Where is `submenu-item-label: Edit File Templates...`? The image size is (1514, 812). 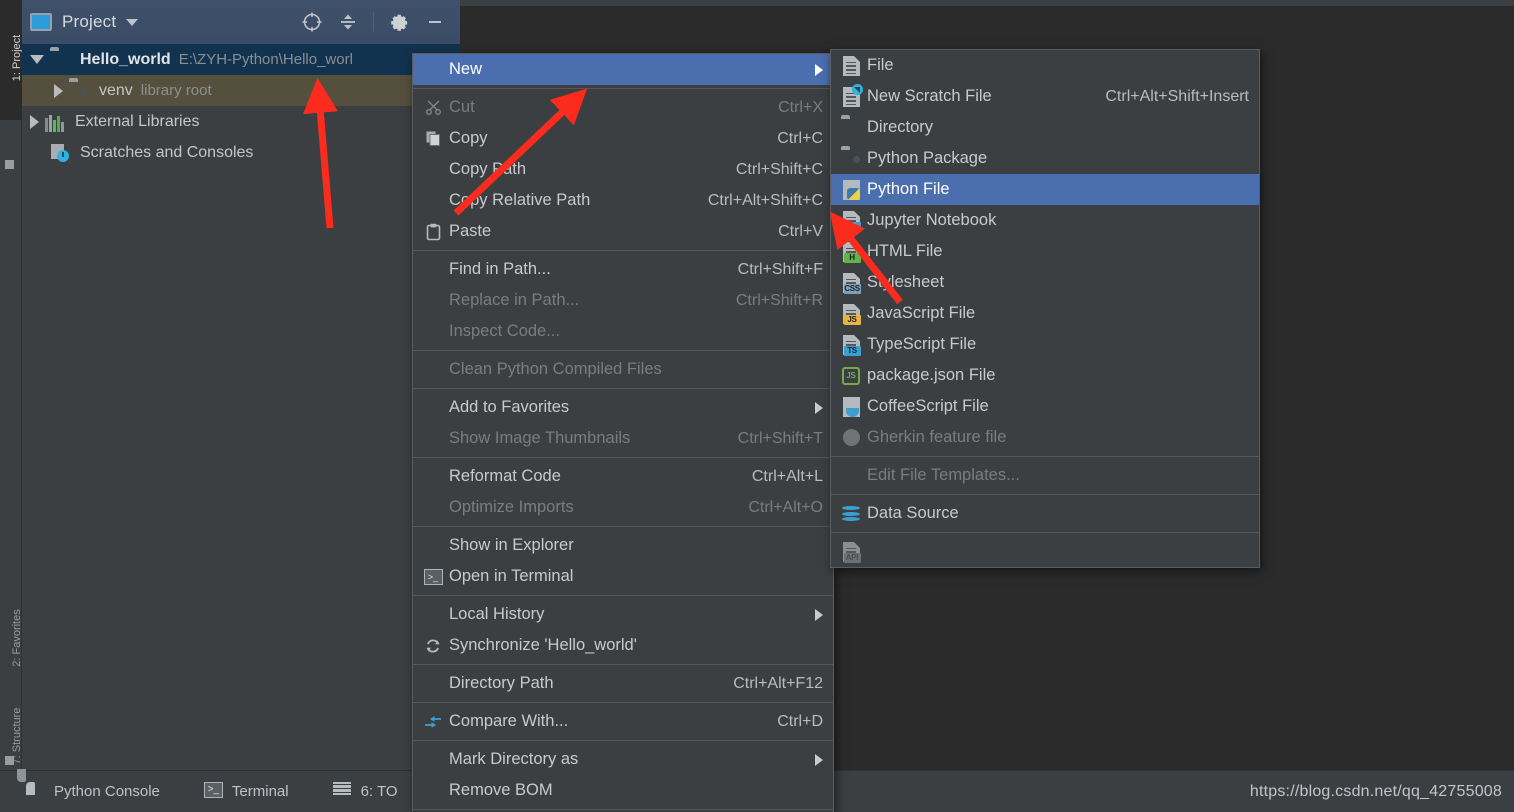 submenu-item-label: Edit File Templates... is located at coordinates (943, 475).